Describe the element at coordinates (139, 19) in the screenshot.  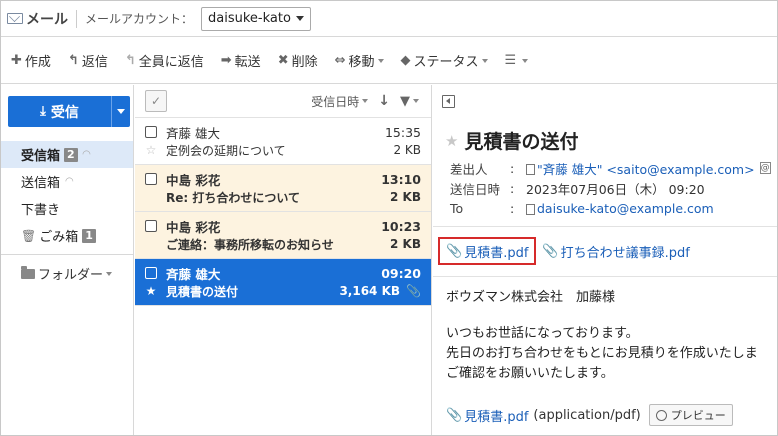
I see `account-label: メールアカウント：` at that location.